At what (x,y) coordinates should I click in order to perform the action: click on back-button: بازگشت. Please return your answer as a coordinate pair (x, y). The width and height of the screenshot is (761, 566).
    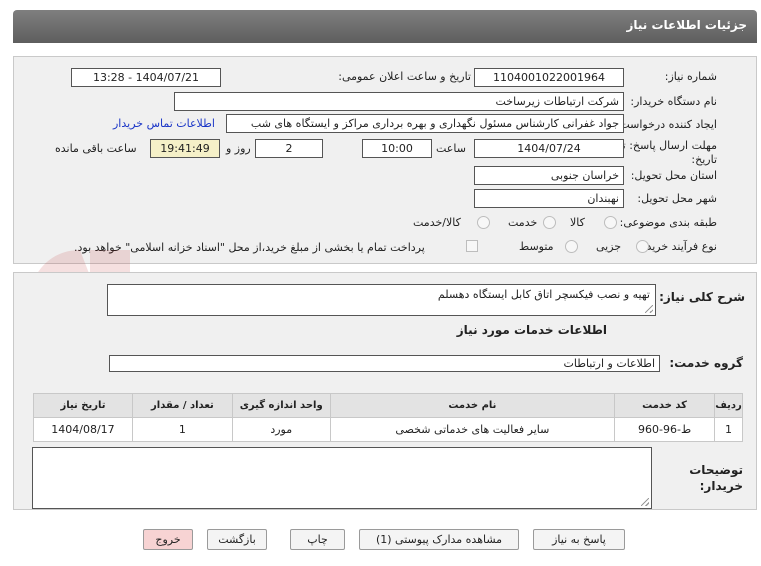
    Looking at the image, I should click on (237, 539).